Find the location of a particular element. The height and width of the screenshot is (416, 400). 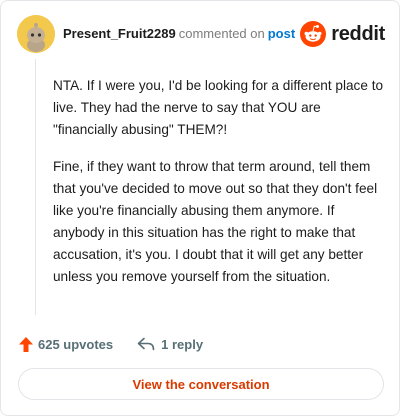

comment-actions: 625 upvotes 1 reply is located at coordinates (110, 344).